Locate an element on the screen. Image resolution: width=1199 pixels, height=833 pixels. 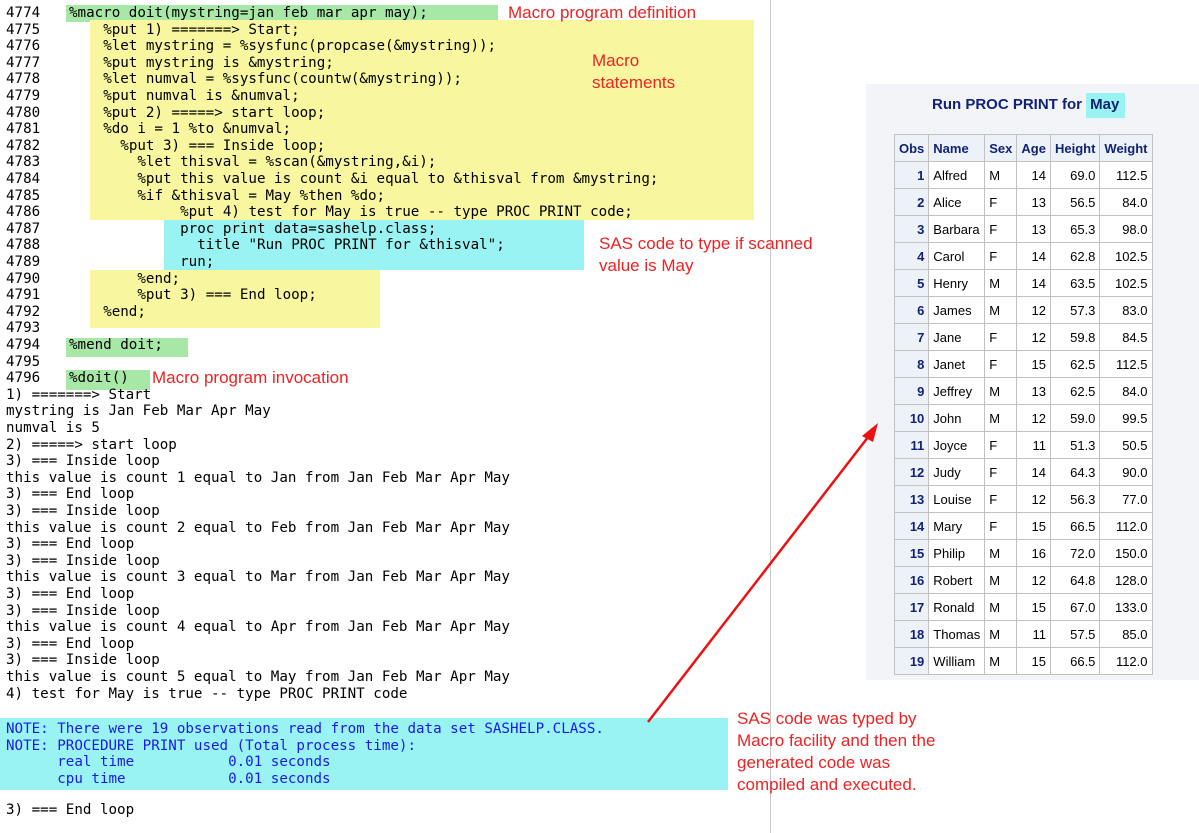
arrow-head is located at coordinates (870, 432).